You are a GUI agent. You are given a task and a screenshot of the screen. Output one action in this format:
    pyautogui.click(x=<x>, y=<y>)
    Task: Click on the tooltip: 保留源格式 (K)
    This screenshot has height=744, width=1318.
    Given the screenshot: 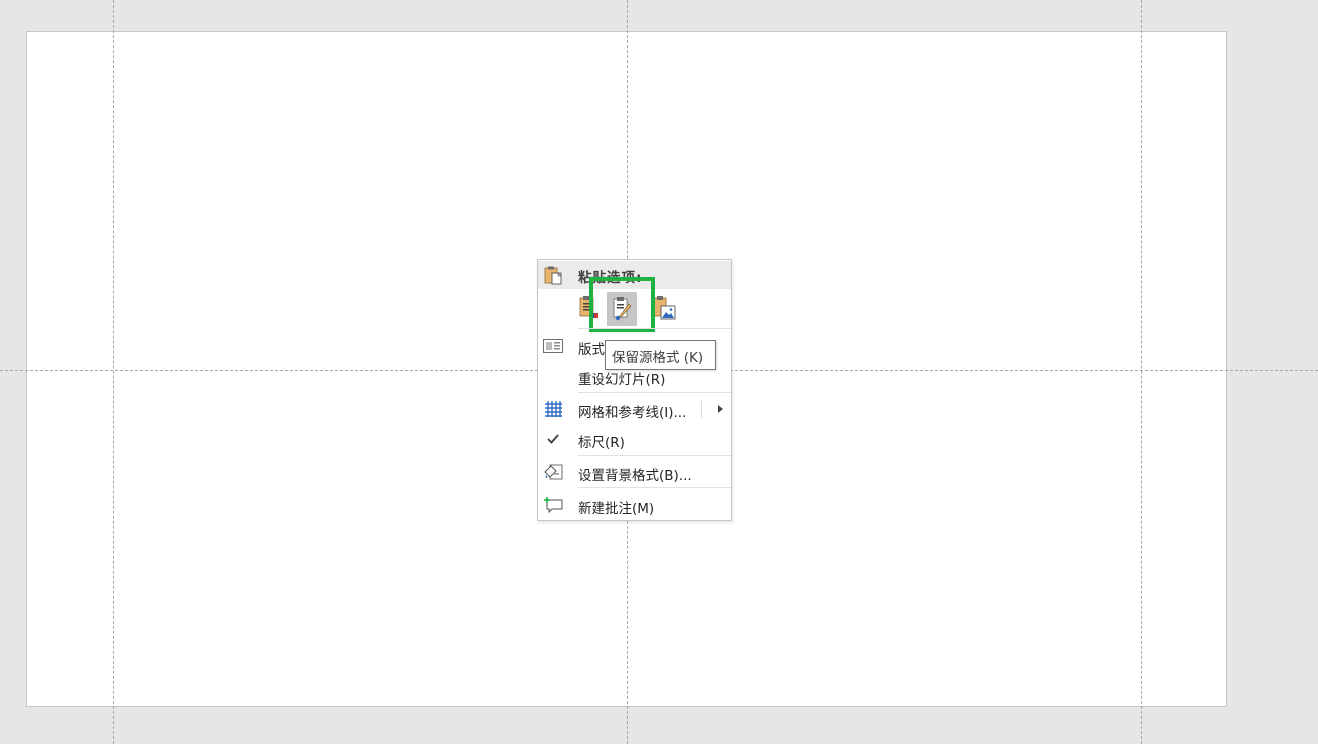 What is the action you would take?
    pyautogui.click(x=660, y=355)
    